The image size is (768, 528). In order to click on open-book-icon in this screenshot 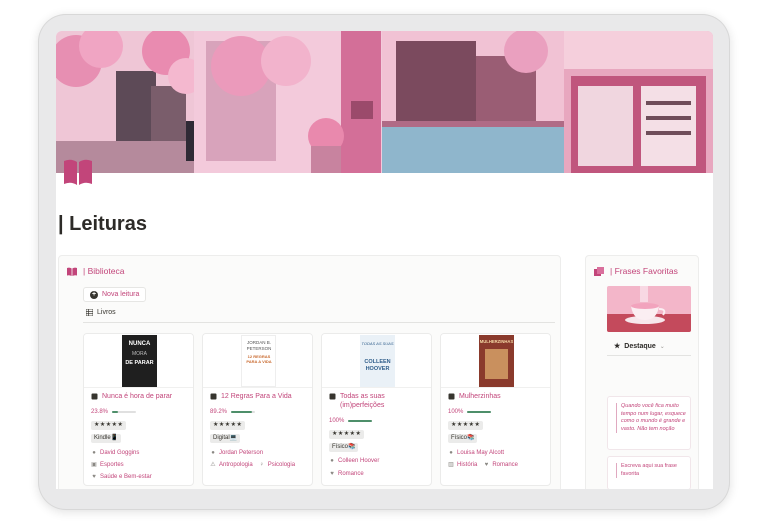, I will do `click(72, 271)`.